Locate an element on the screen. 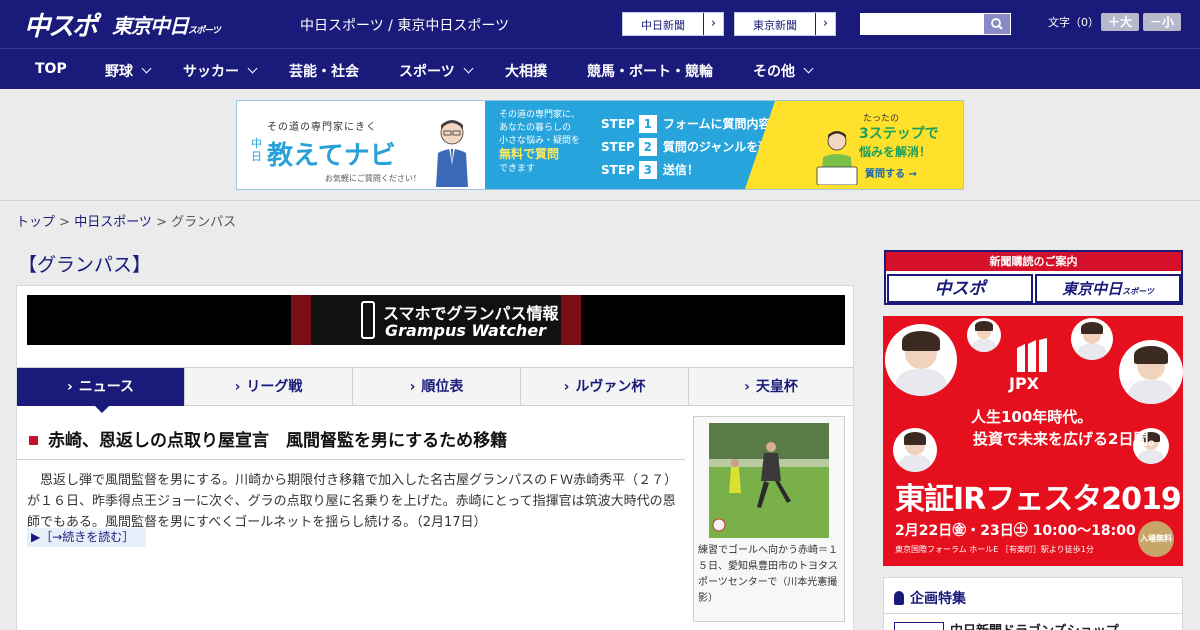 The width and height of the screenshot is (1200, 630). search-button is located at coordinates (997, 24).